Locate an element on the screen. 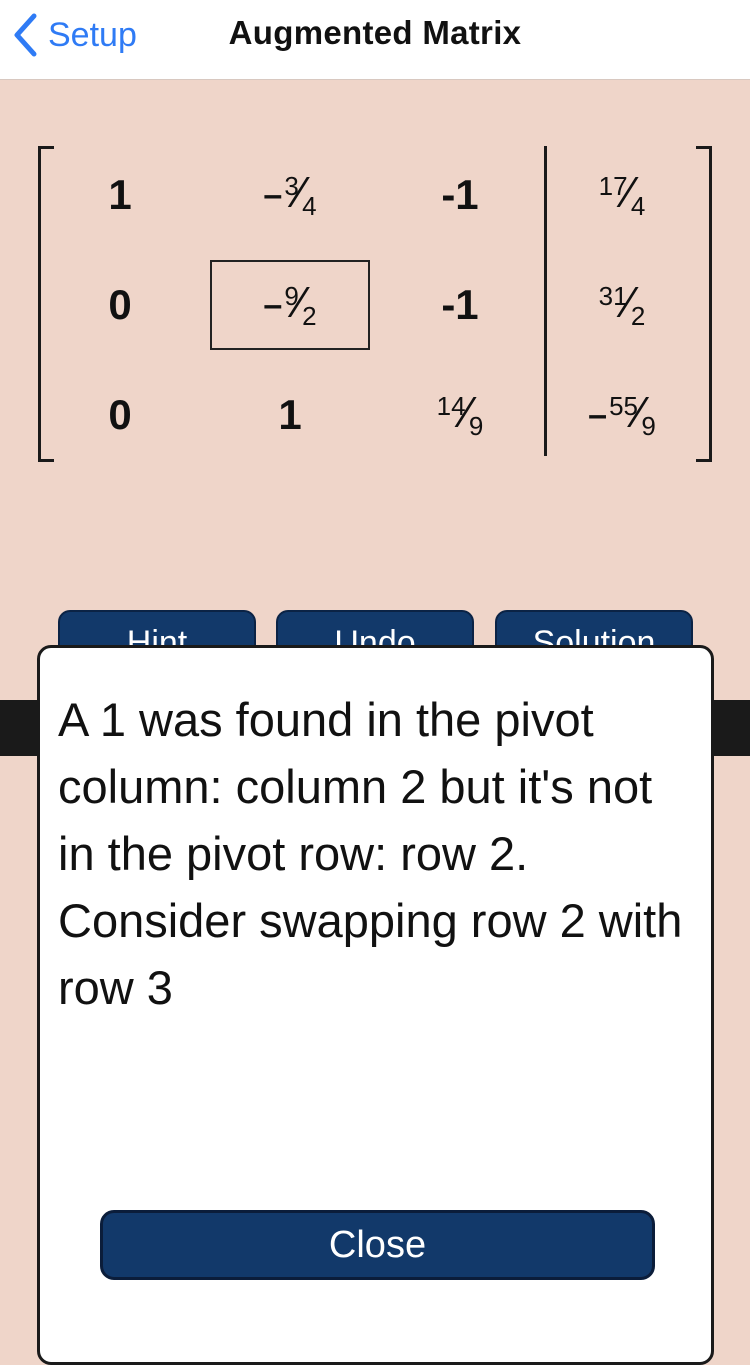  fraction: –3 ⁄ 4 is located at coordinates (290, 196).